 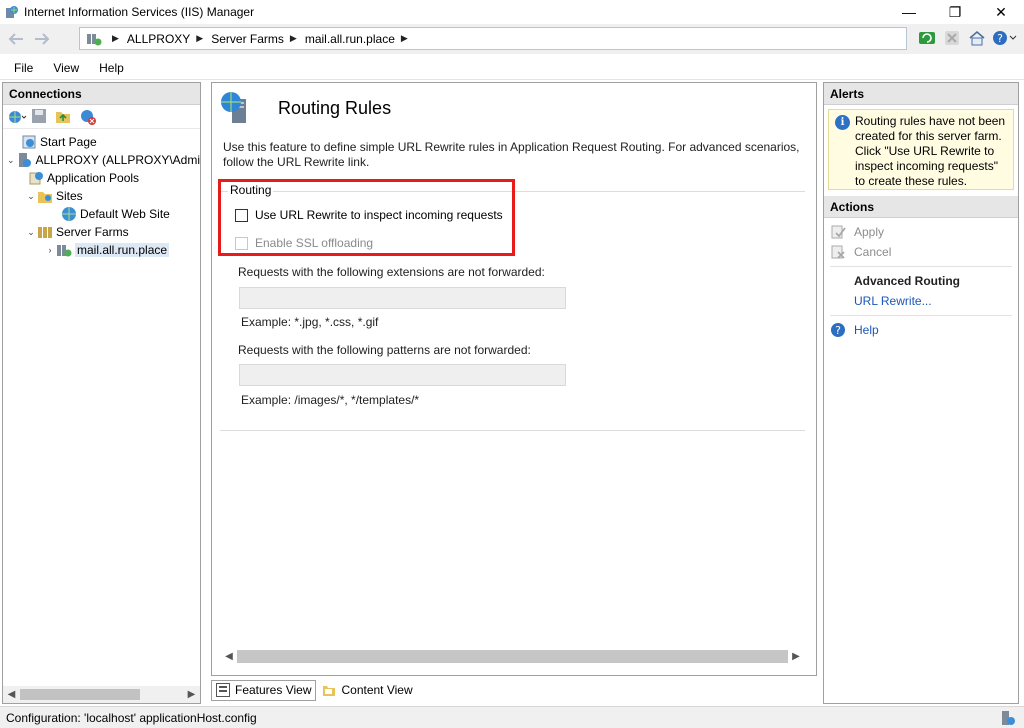 What do you see at coordinates (45, 232) in the screenshot?
I see `server-farms-icon` at bounding box center [45, 232].